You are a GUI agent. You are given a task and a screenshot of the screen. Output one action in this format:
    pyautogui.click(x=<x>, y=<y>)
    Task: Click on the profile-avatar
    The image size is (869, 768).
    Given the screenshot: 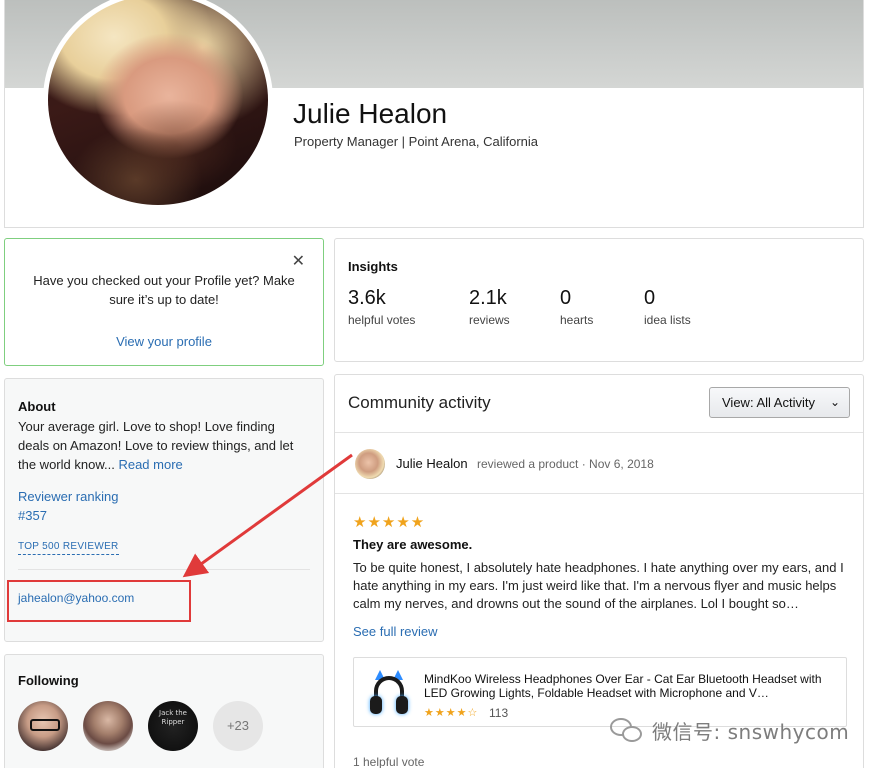 What is the action you would take?
    pyautogui.click(x=158, y=105)
    